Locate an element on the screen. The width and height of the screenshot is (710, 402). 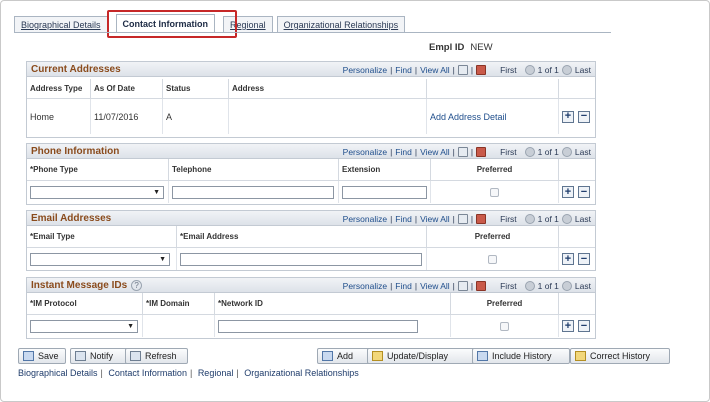
col-address-type: Address Type is located at coordinates (59, 88).